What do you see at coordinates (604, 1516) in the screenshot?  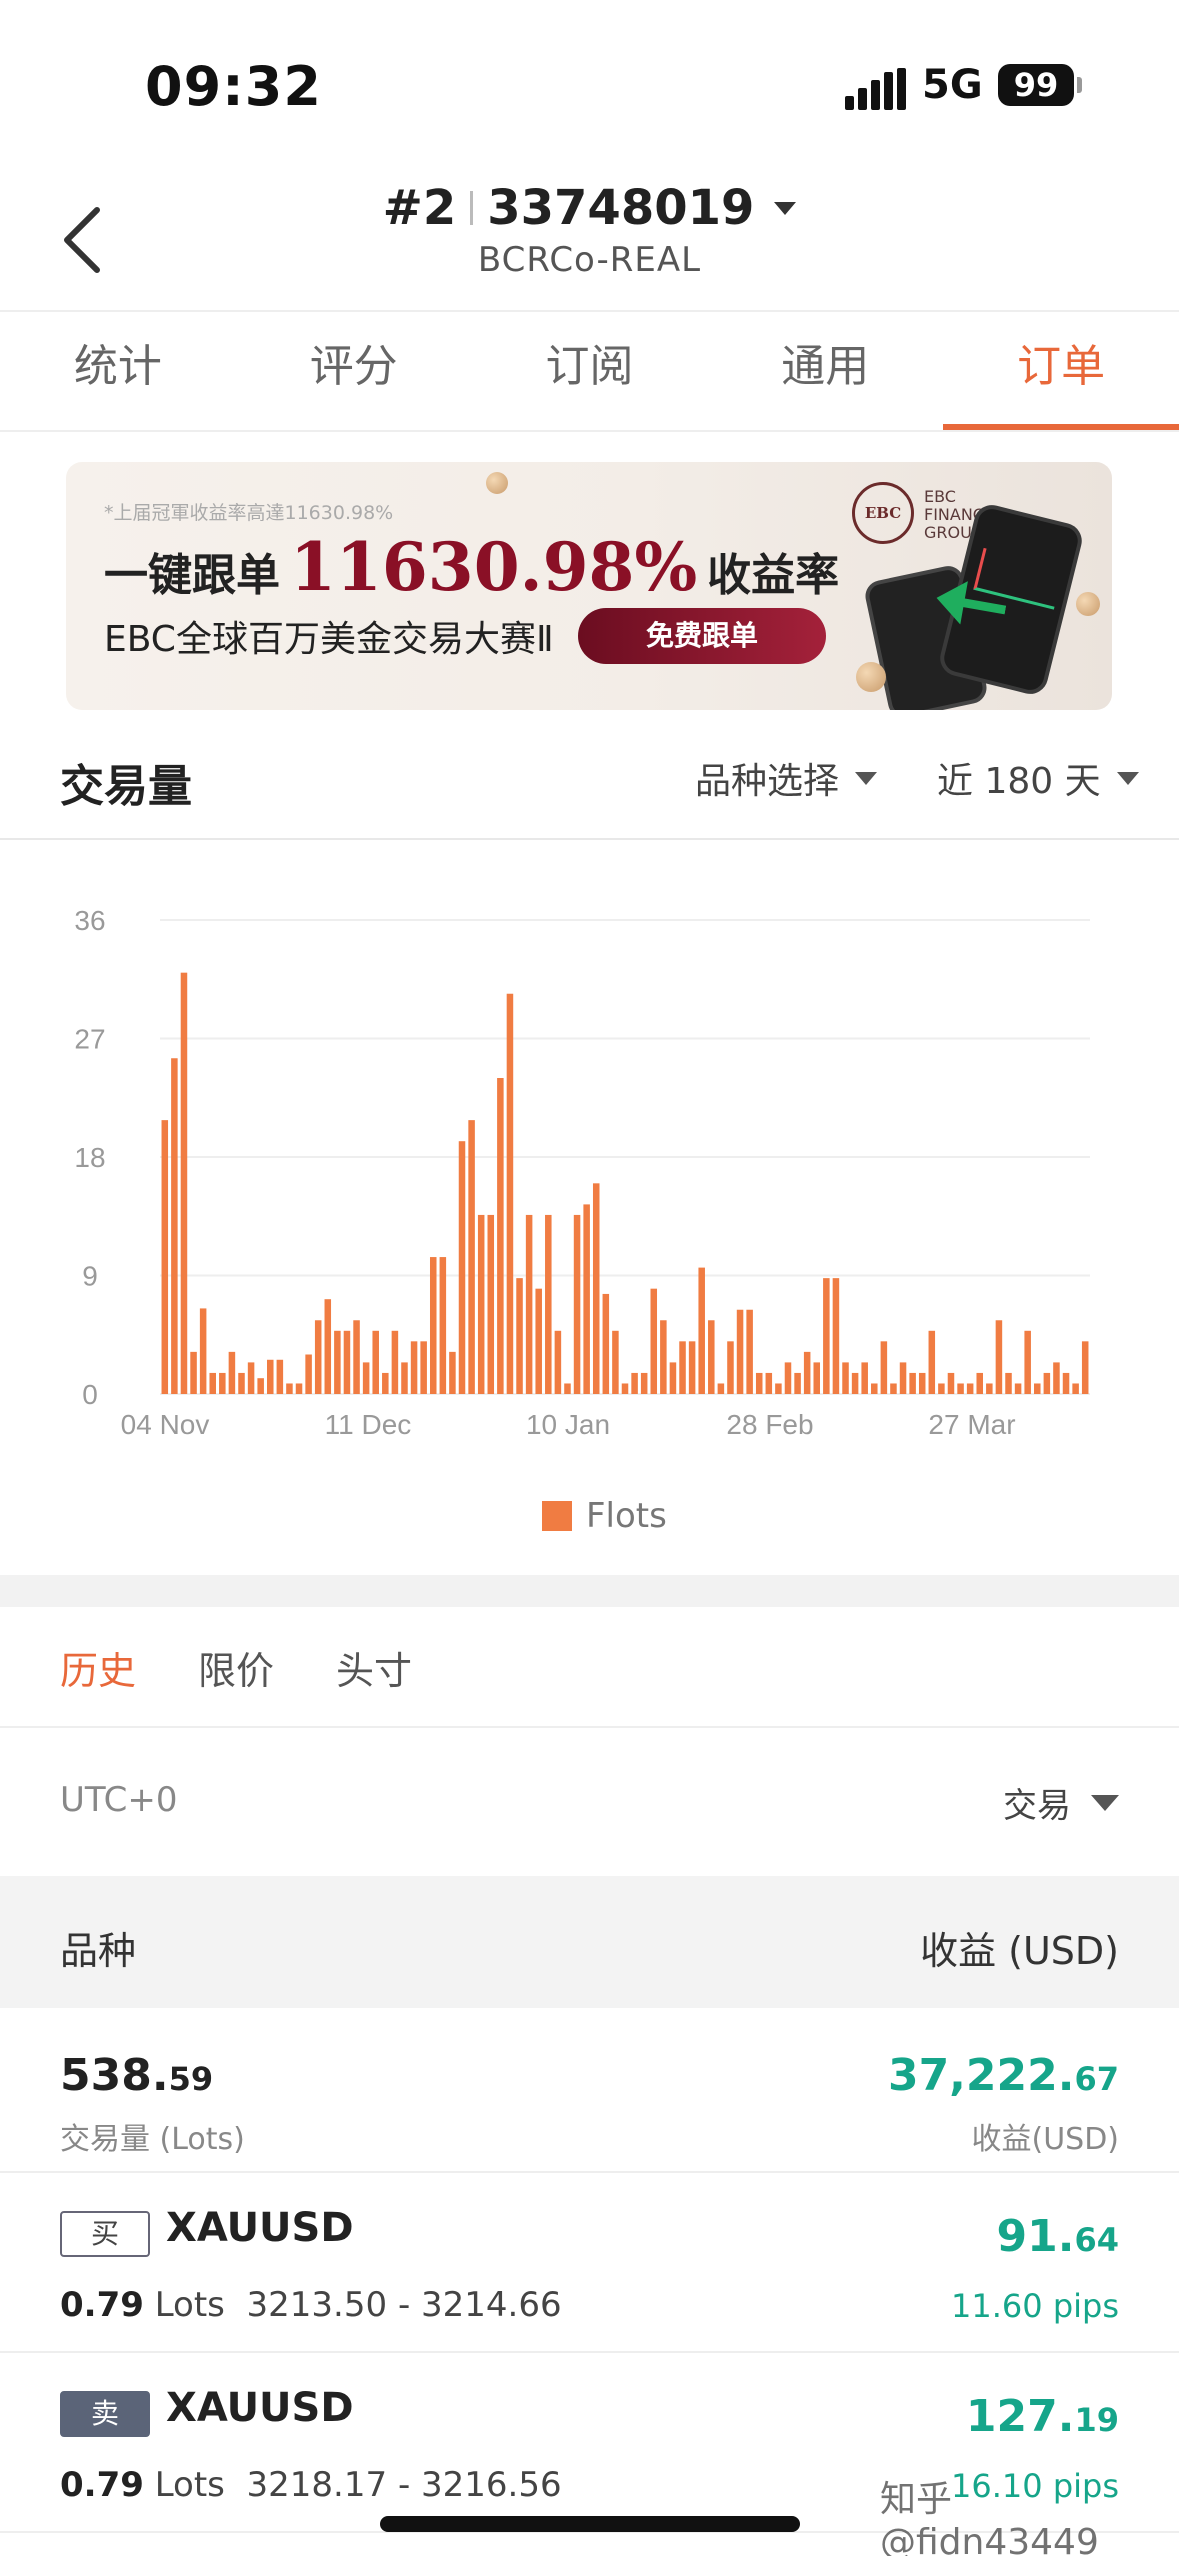 I see `chart-legend: Flots` at bounding box center [604, 1516].